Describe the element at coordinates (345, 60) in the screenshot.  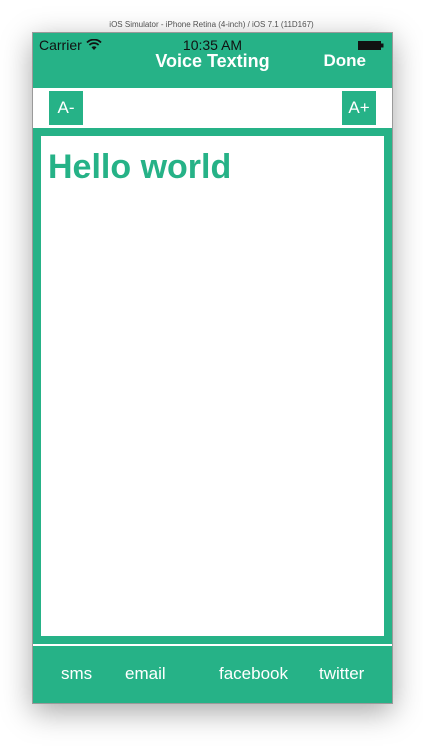
I see `done-button: Done` at that location.